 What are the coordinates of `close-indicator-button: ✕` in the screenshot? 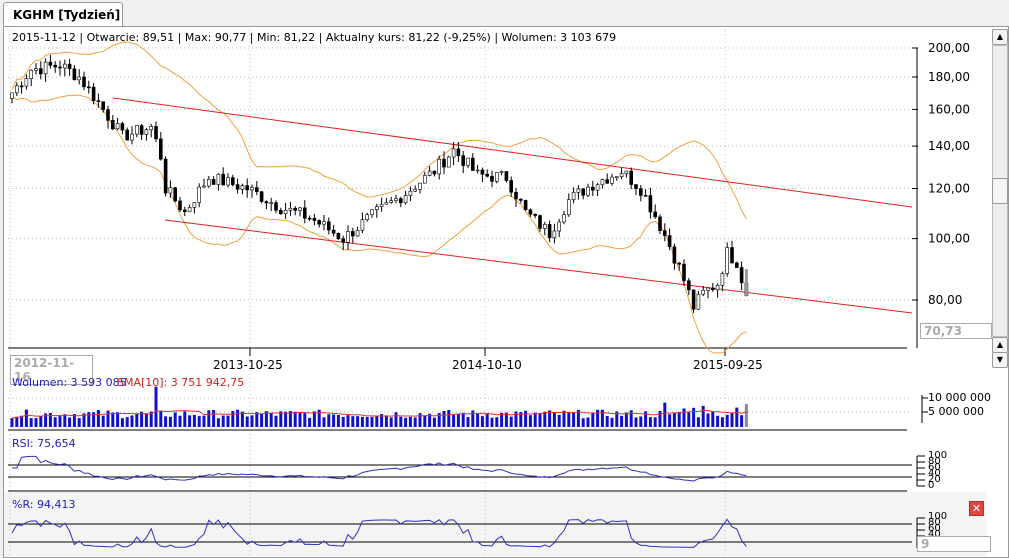 It's located at (976, 508).